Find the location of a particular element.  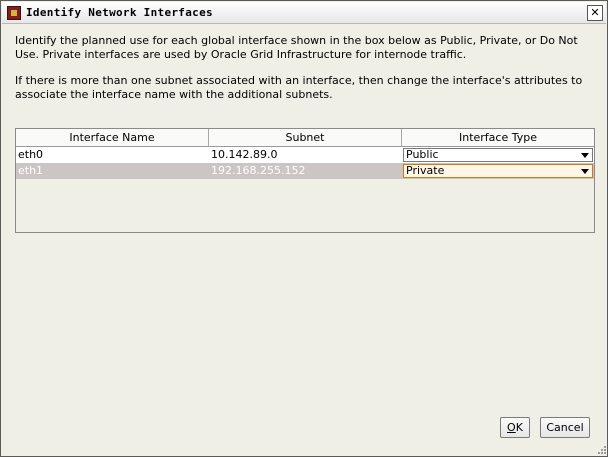

table-header: Interface Name Subnet Interface Type is located at coordinates (305, 138).